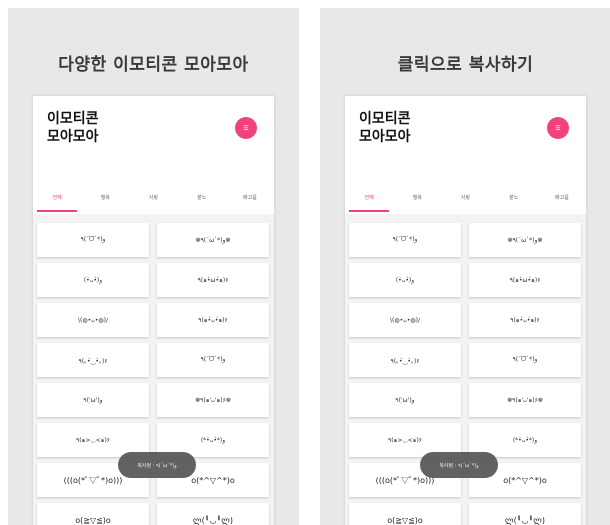 The height and width of the screenshot is (525, 610). I want to click on promo-headline: 클릭으로 복사하기, so click(465, 65).